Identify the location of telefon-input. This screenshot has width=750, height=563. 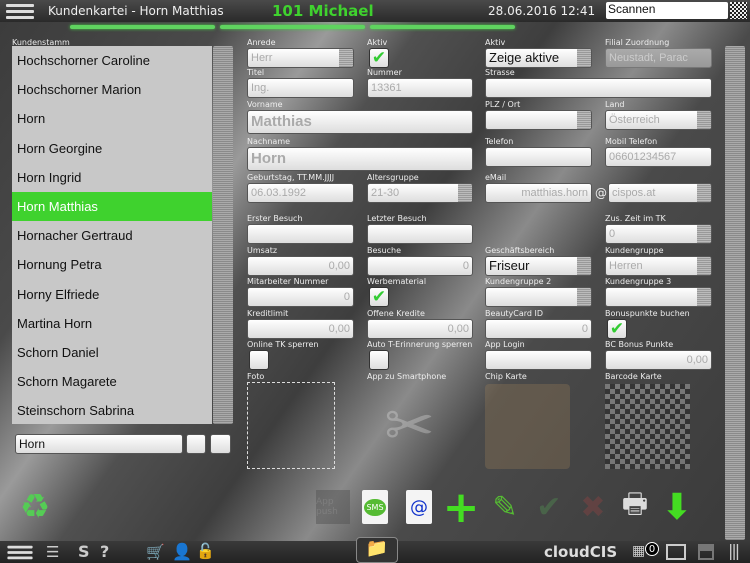
(538, 157).